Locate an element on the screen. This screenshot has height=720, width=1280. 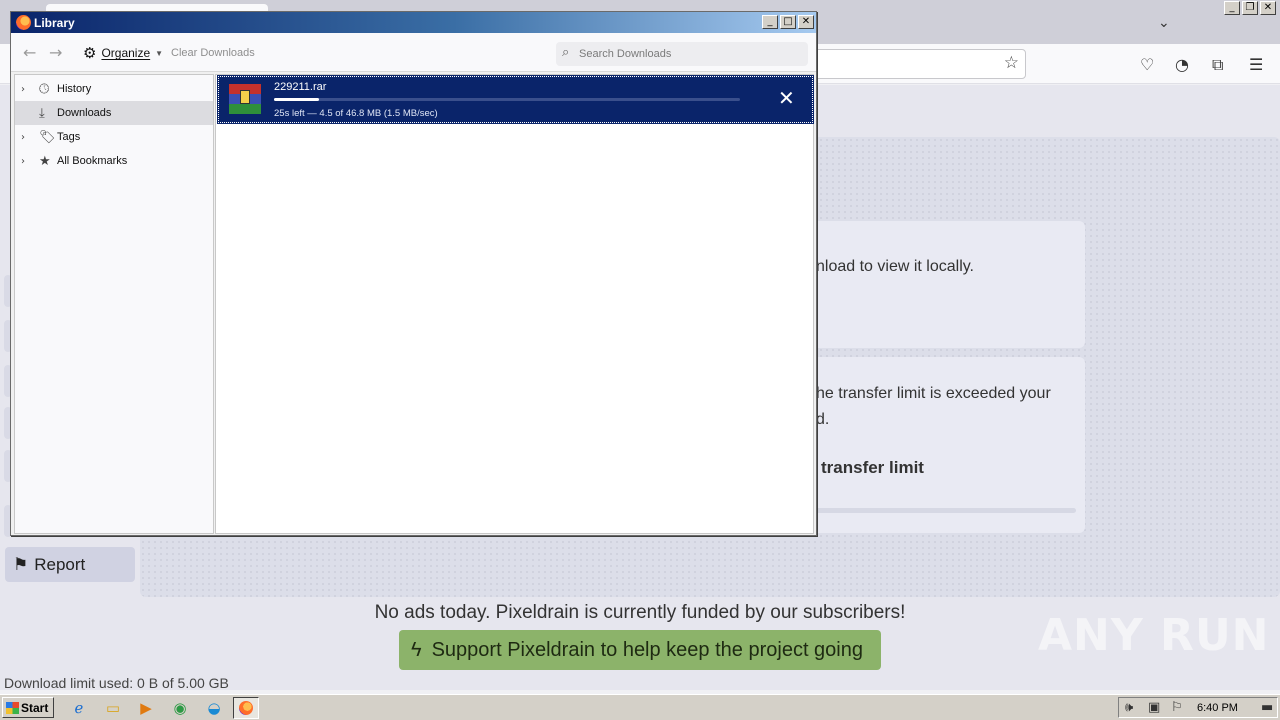
gear-icon: ⚙ is located at coordinates (90, 53).